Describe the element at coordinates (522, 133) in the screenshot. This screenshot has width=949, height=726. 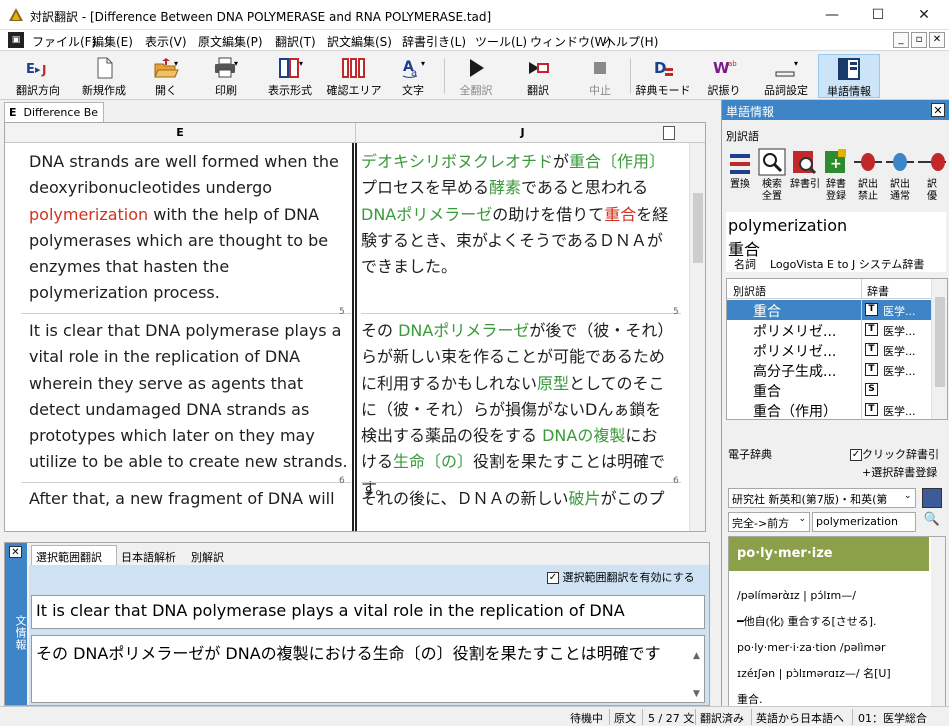
I see `column-header-japanese: J` at that location.